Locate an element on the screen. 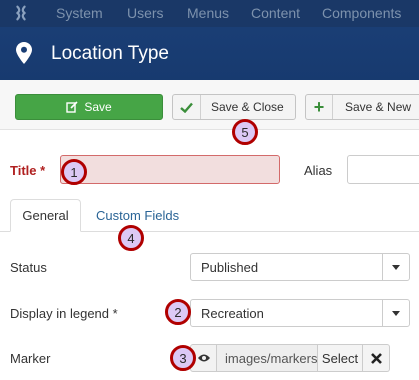  marker-select-button: Select is located at coordinates (340, 358).